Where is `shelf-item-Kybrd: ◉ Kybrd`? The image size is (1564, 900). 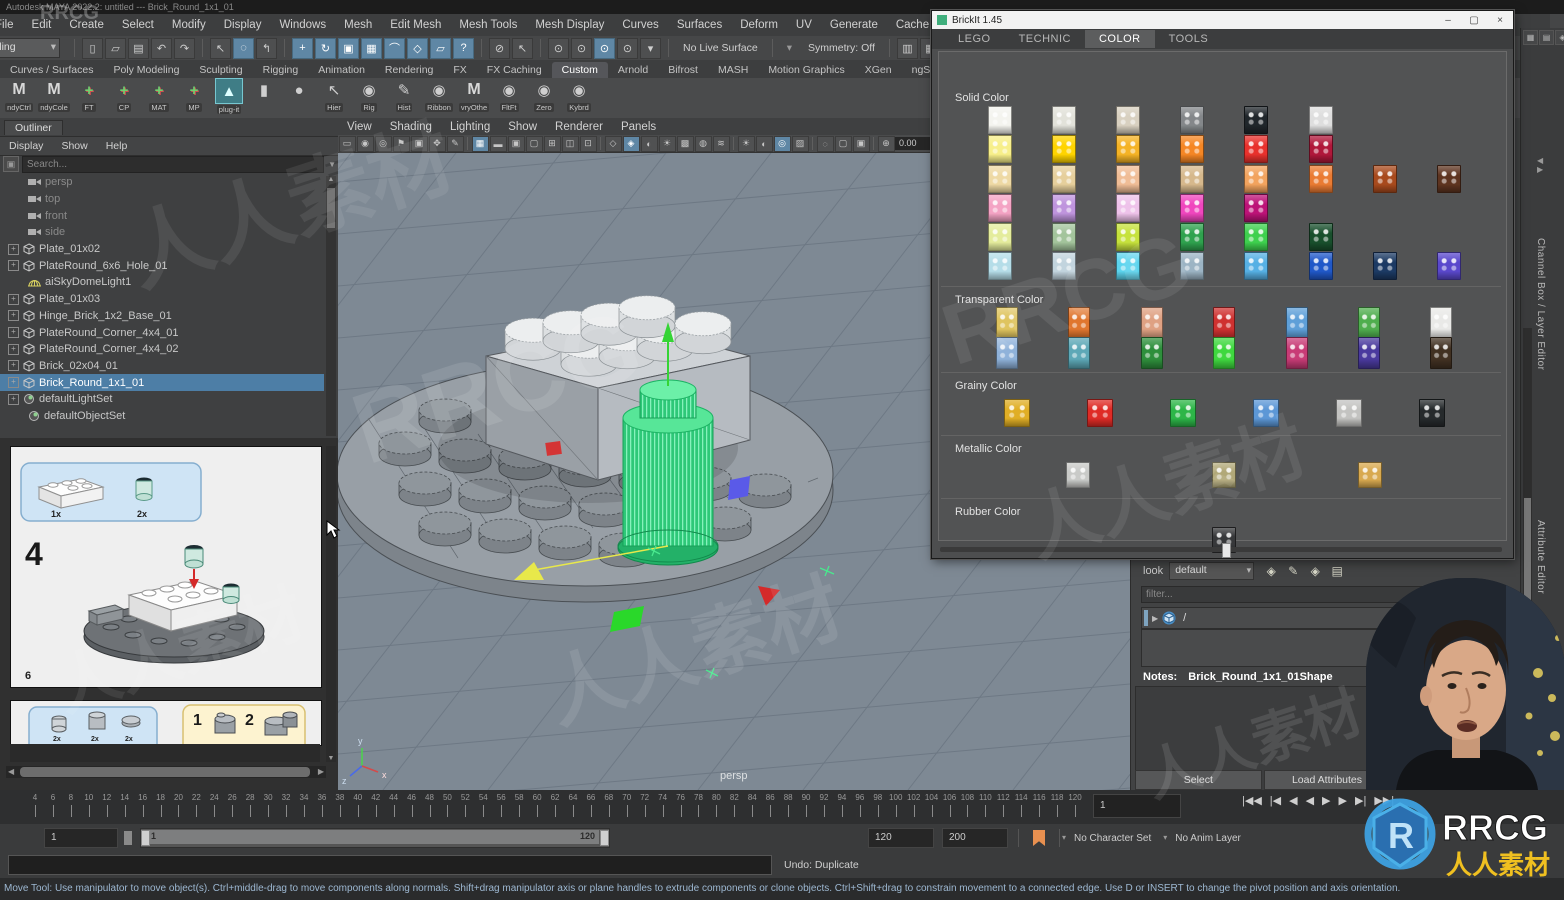
shelf-item-Kybrd: ◉ Kybrd is located at coordinates (579, 97).